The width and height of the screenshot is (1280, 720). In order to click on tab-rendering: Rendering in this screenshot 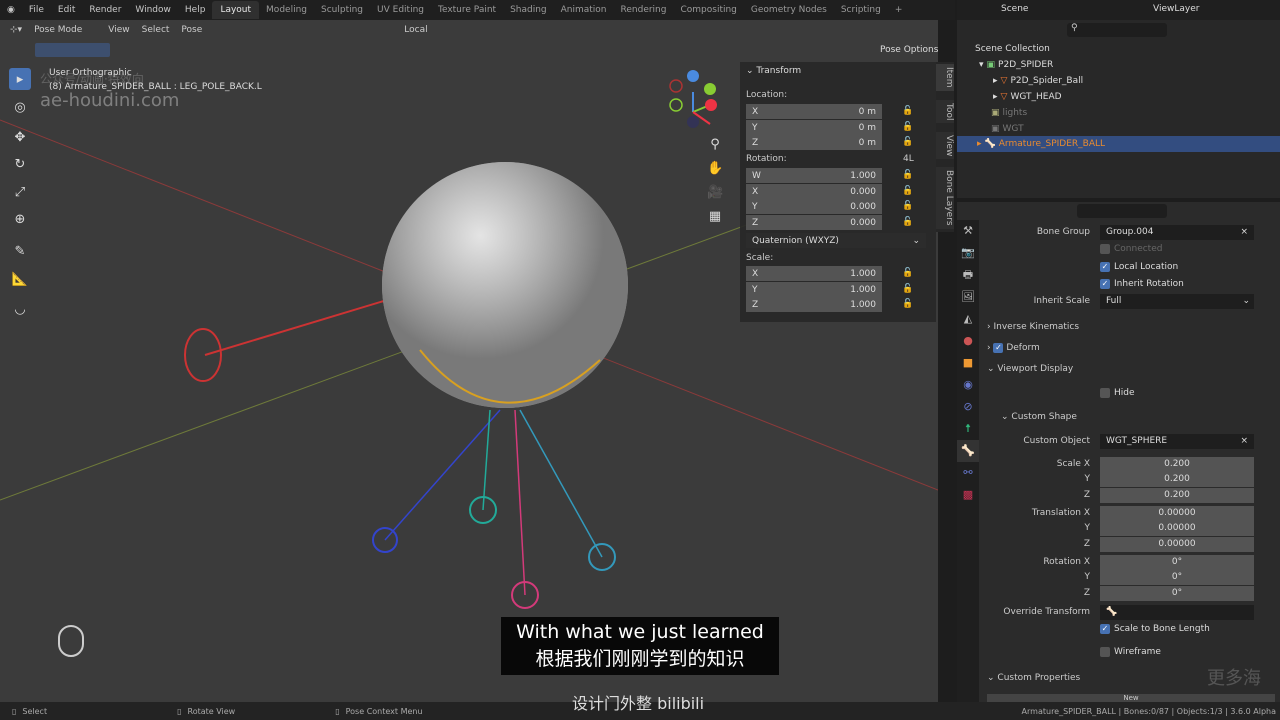, I will do `click(644, 10)`.